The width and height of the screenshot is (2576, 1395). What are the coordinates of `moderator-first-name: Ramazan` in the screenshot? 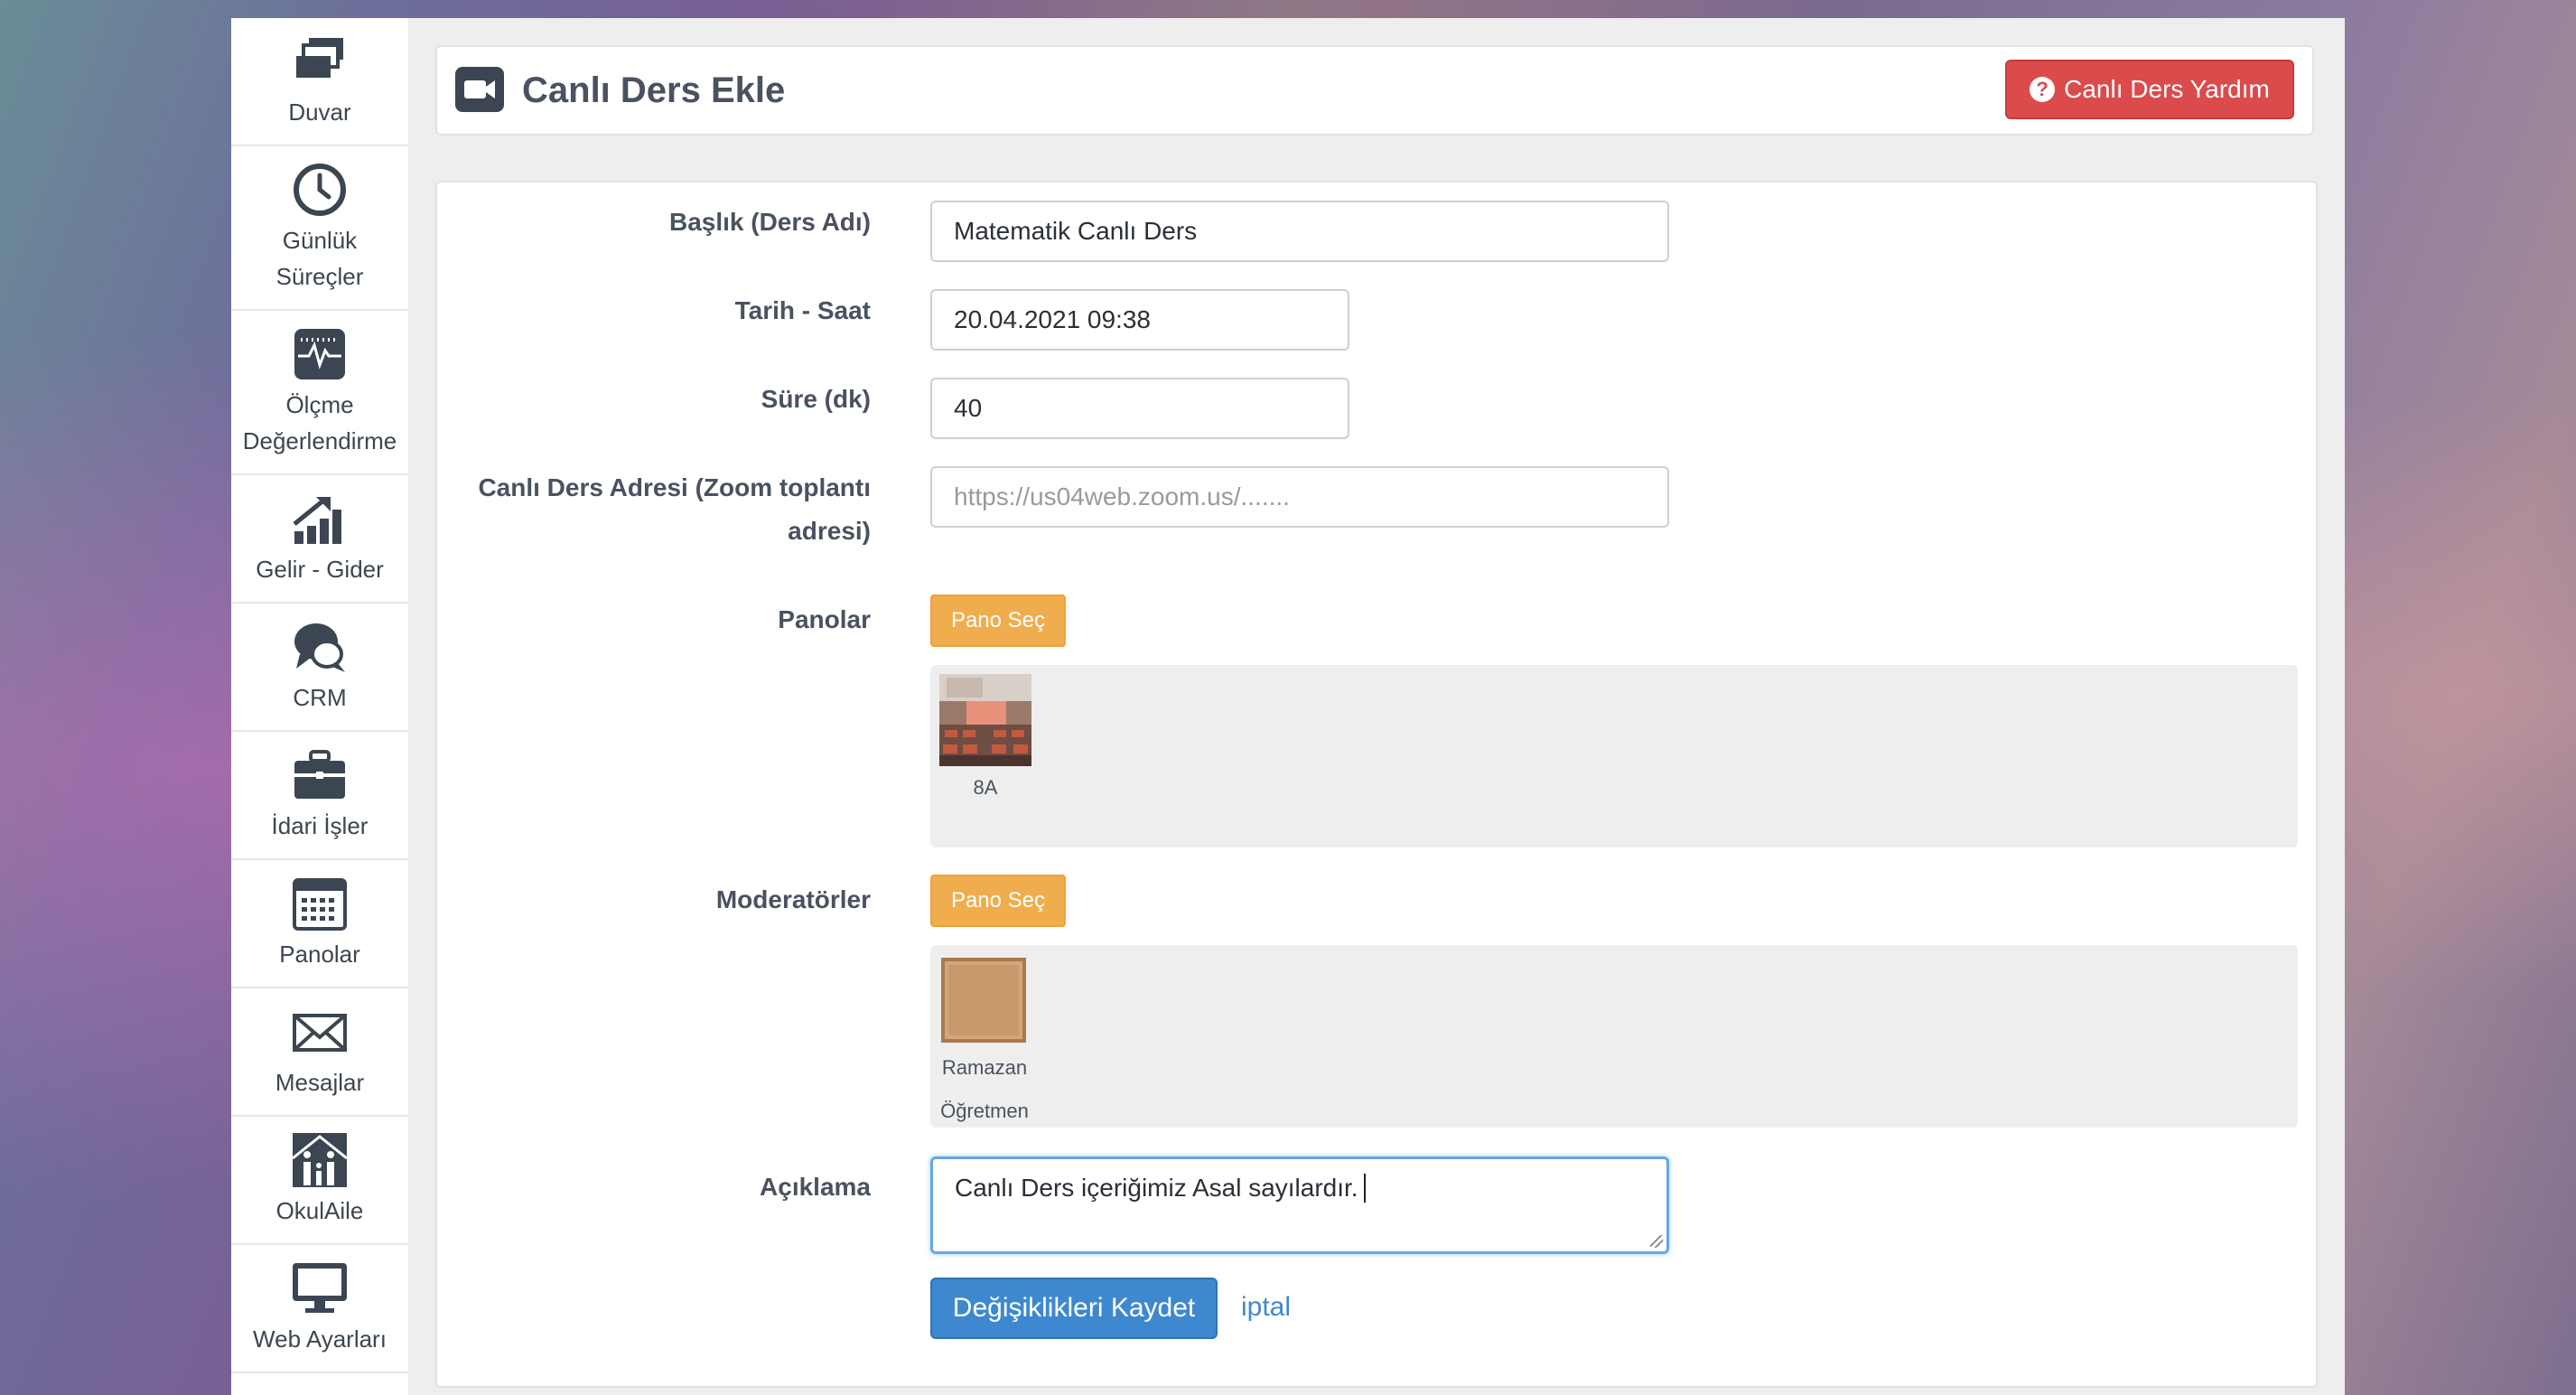 It's located at (984, 1067).